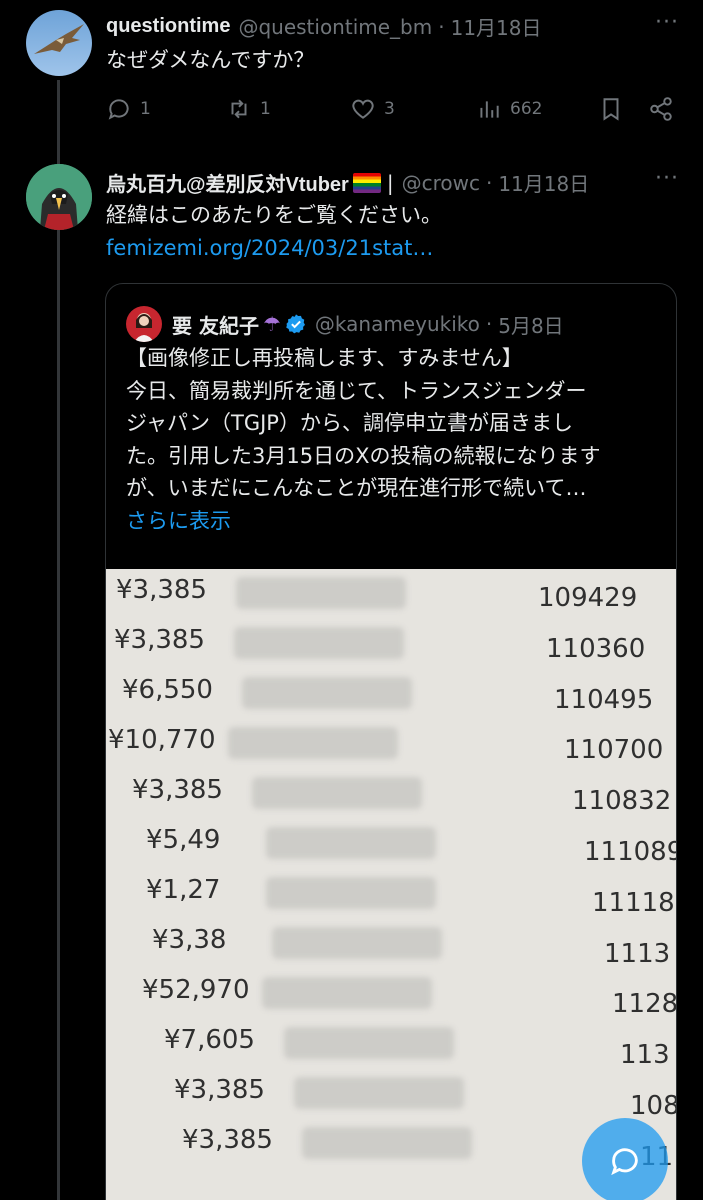 The image size is (703, 1200). What do you see at coordinates (622, 801) in the screenshot?
I see `receipt-number: 110832` at bounding box center [622, 801].